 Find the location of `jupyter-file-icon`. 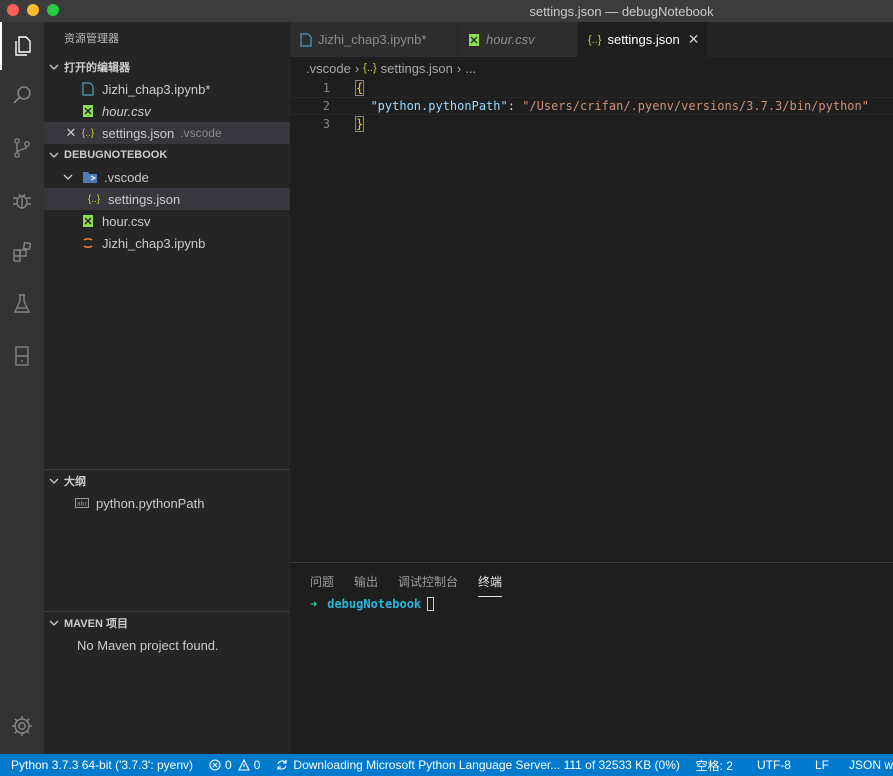

jupyter-file-icon is located at coordinates (88, 243).